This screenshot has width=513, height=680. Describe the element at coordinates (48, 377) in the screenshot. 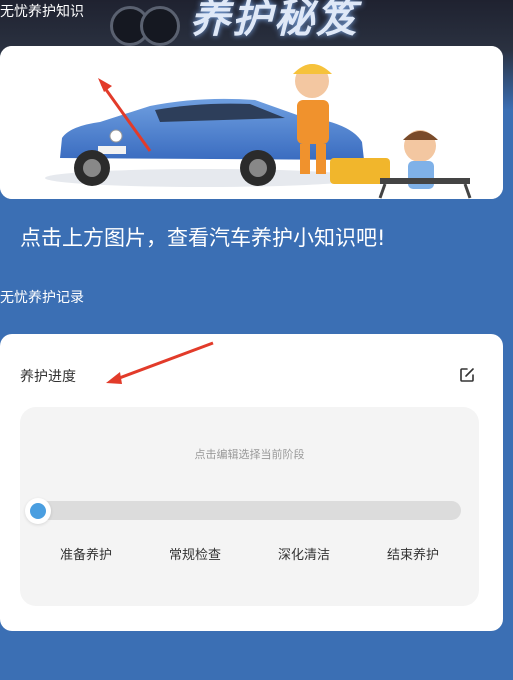

I see `progress-card-title: 养护进度` at that location.